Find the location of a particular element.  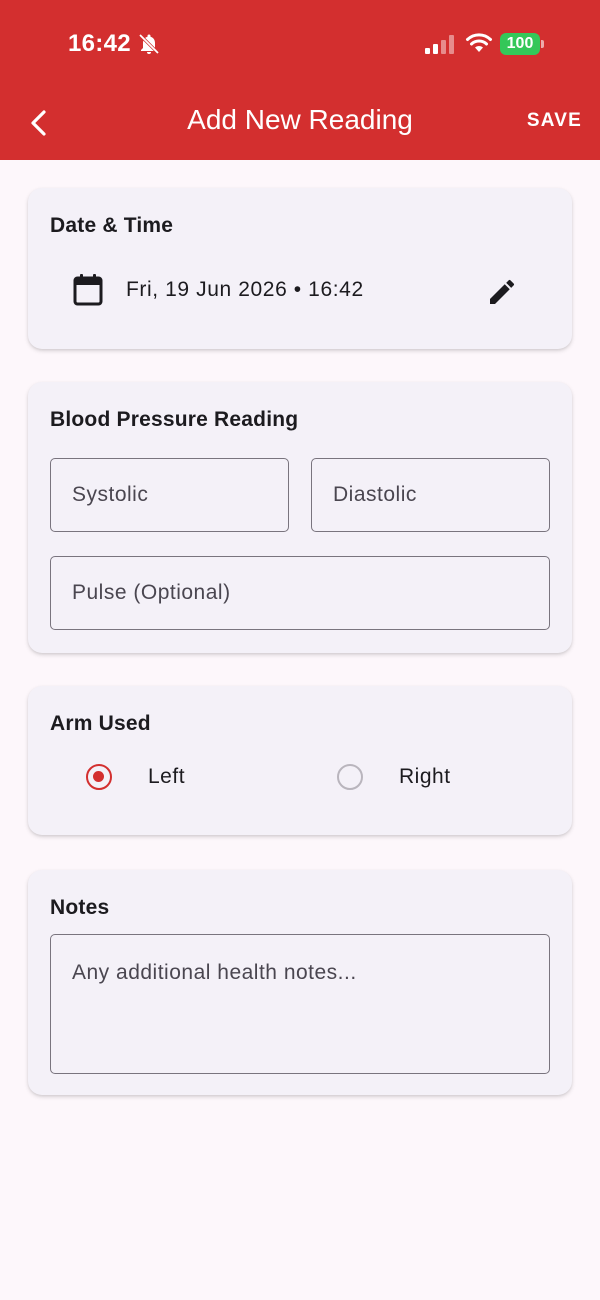

battery-level: 100 is located at coordinates (520, 44).